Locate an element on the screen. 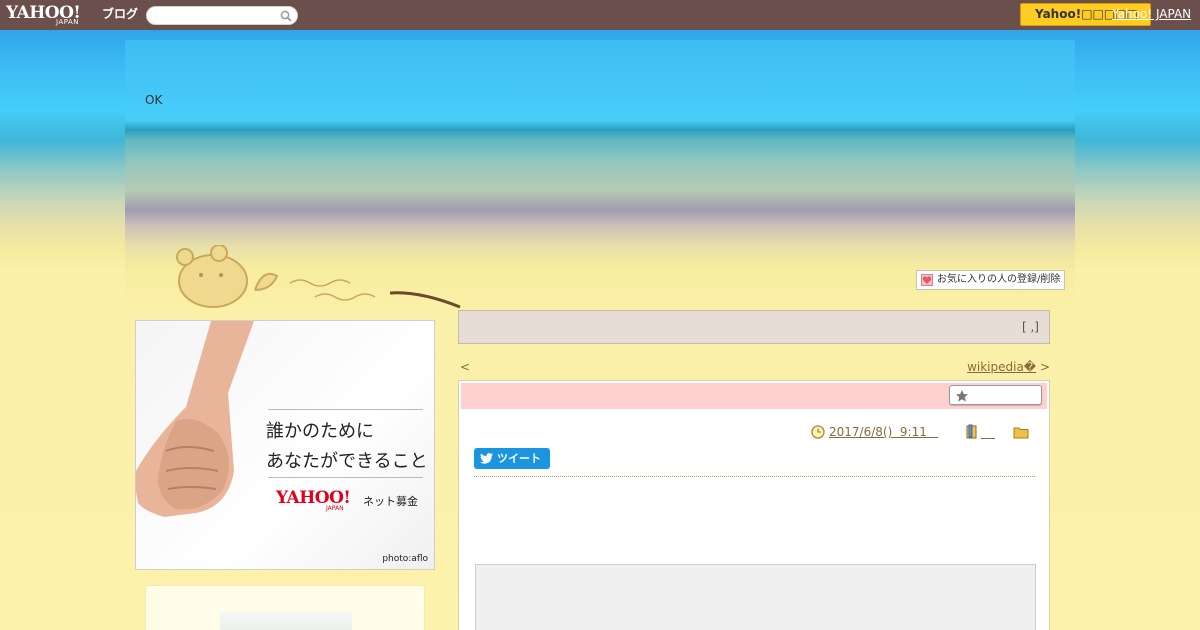 The width and height of the screenshot is (1200, 630). book-icon is located at coordinates (971, 431).